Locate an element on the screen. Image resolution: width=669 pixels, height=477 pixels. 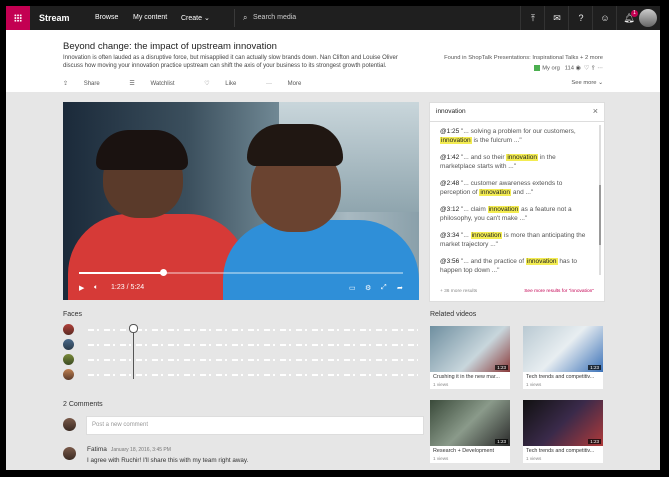
see-more-results-link: See more results for "innovation" is located at coordinates (559, 291).